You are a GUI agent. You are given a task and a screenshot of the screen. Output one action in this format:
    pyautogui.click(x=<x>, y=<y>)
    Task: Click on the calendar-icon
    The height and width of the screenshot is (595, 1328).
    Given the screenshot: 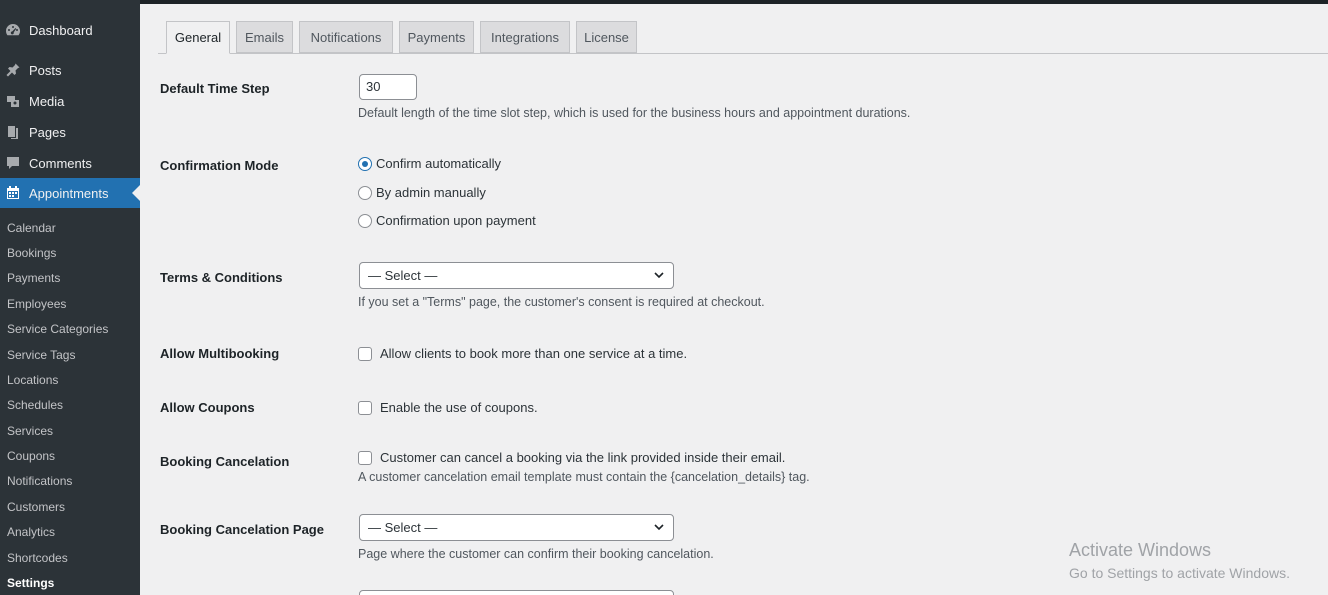 What is the action you would take?
    pyautogui.click(x=13, y=193)
    